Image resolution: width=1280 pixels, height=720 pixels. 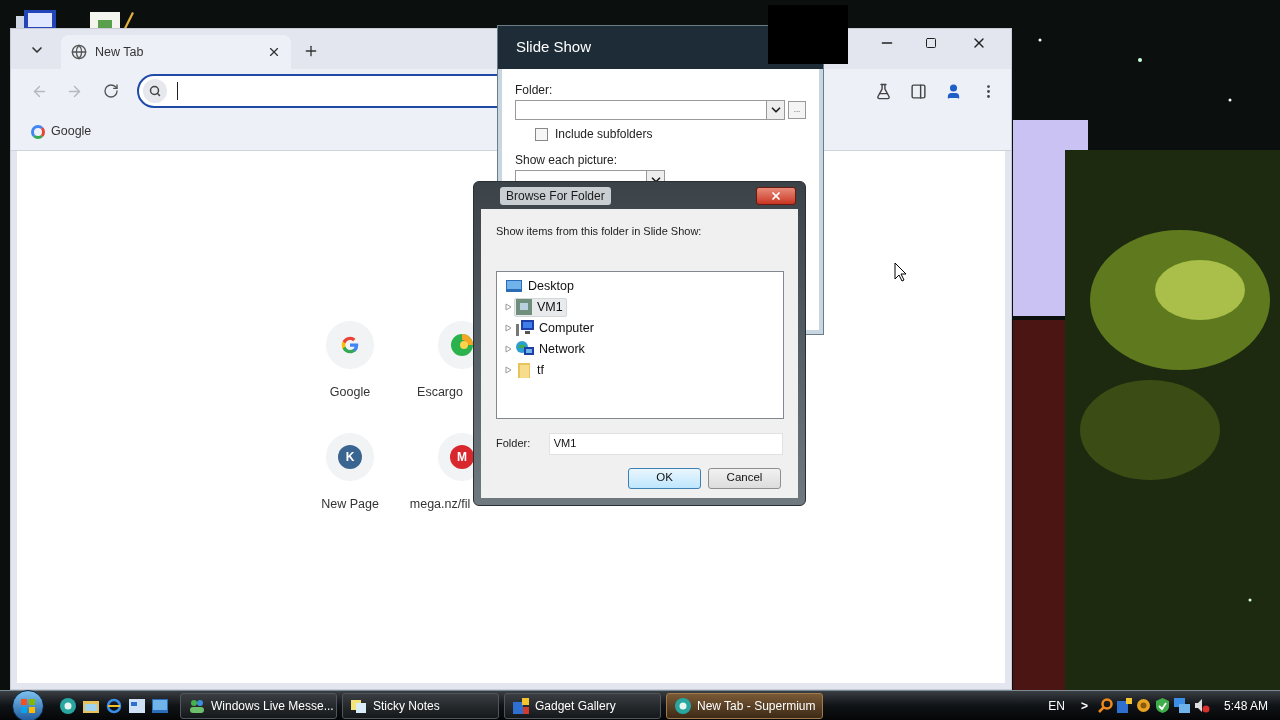 What do you see at coordinates (744, 705) in the screenshot?
I see `taskbar-button: New Tab - Supermium` at bounding box center [744, 705].